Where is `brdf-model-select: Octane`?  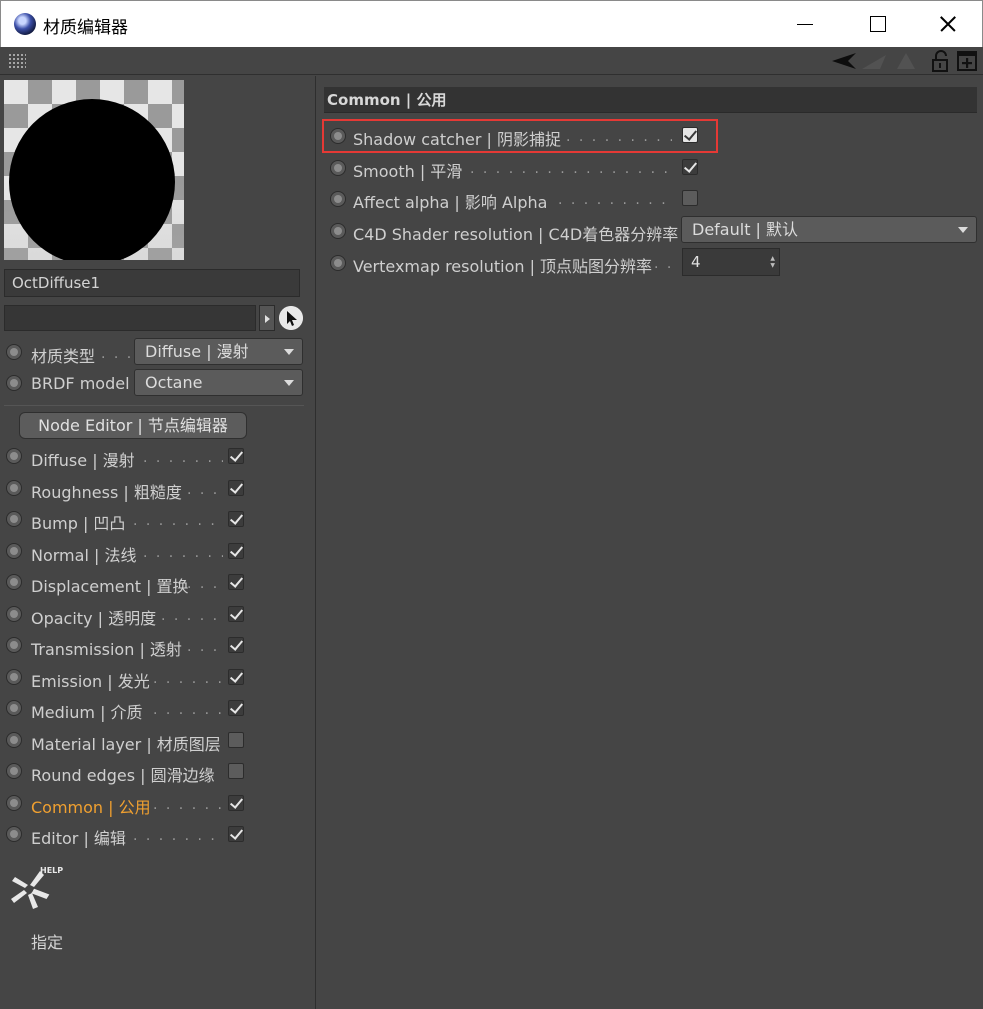 brdf-model-select: Octane is located at coordinates (218, 382).